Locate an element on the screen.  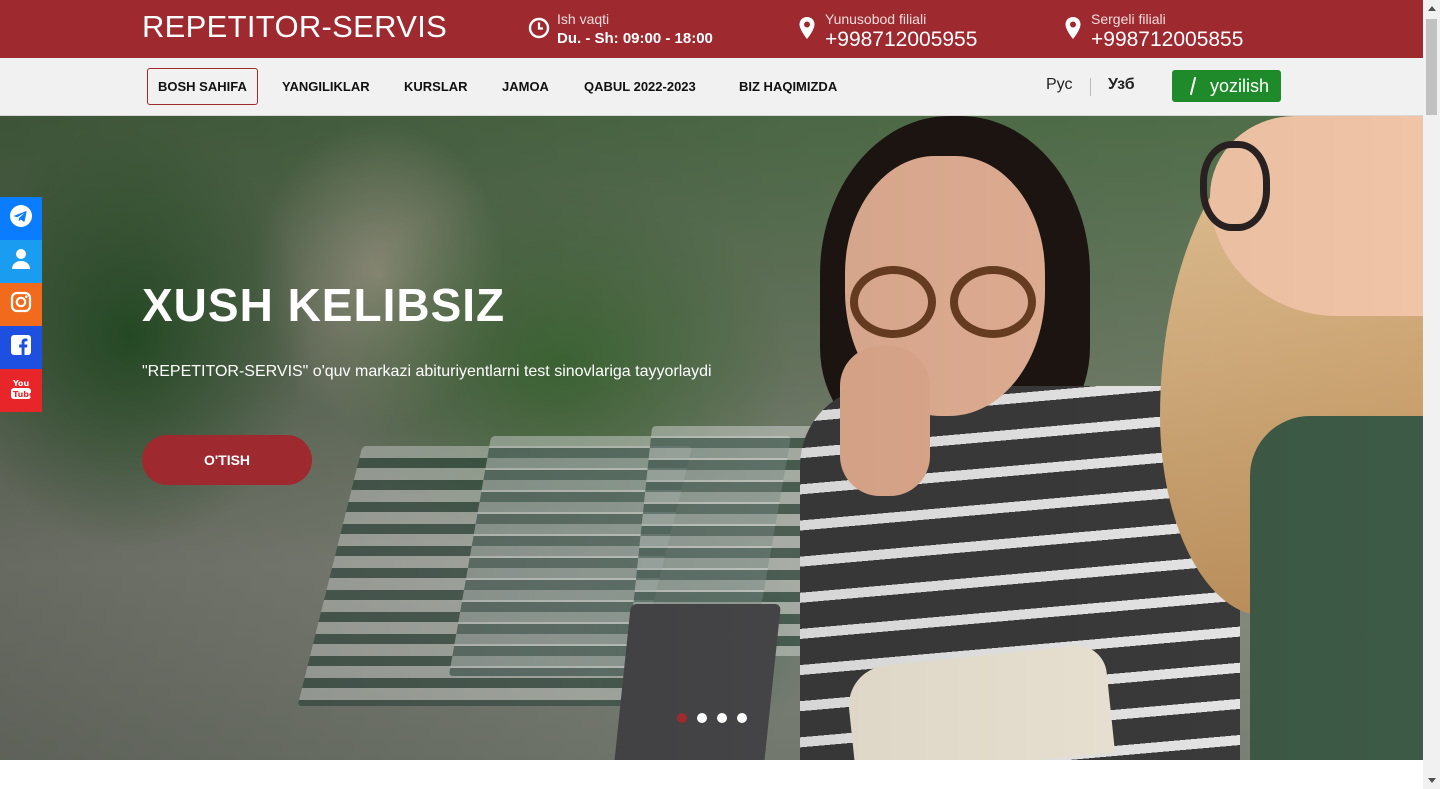
lang-divider is located at coordinates (1090, 87).